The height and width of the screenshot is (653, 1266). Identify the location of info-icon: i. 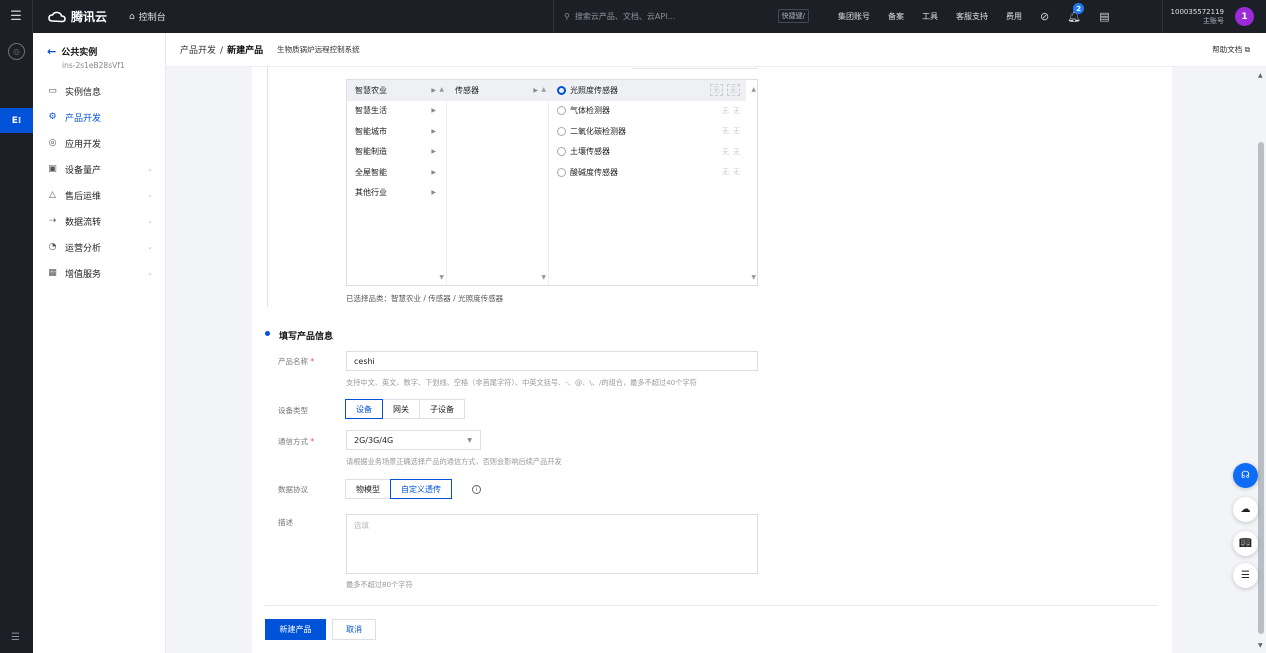
(476, 489).